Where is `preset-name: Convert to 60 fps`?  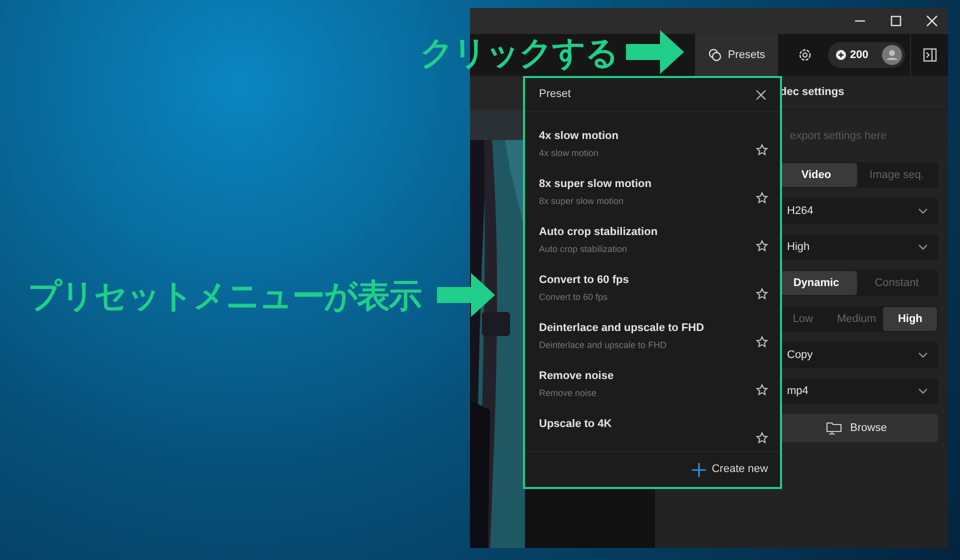
preset-name: Convert to 60 fps is located at coordinates (584, 280).